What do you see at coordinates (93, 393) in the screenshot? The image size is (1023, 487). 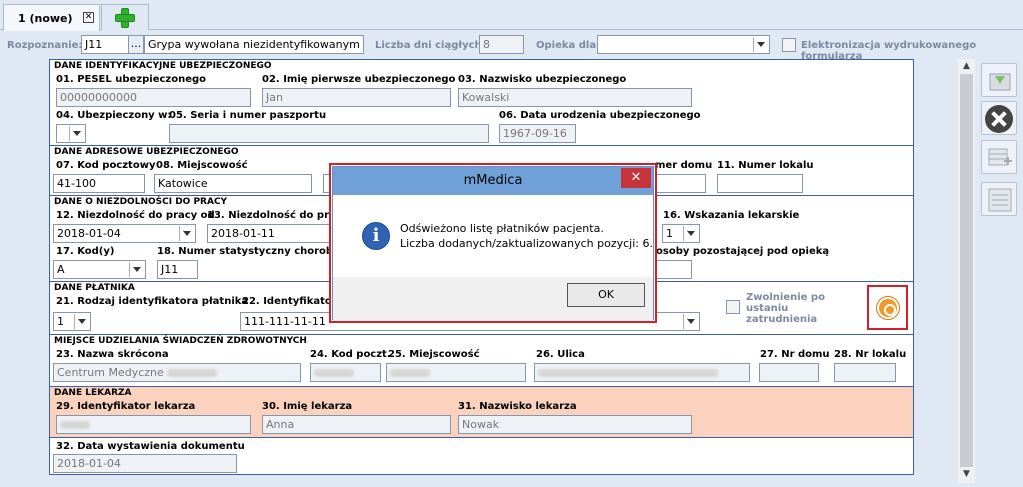 I see `section-title: DANE LEKARZA` at bounding box center [93, 393].